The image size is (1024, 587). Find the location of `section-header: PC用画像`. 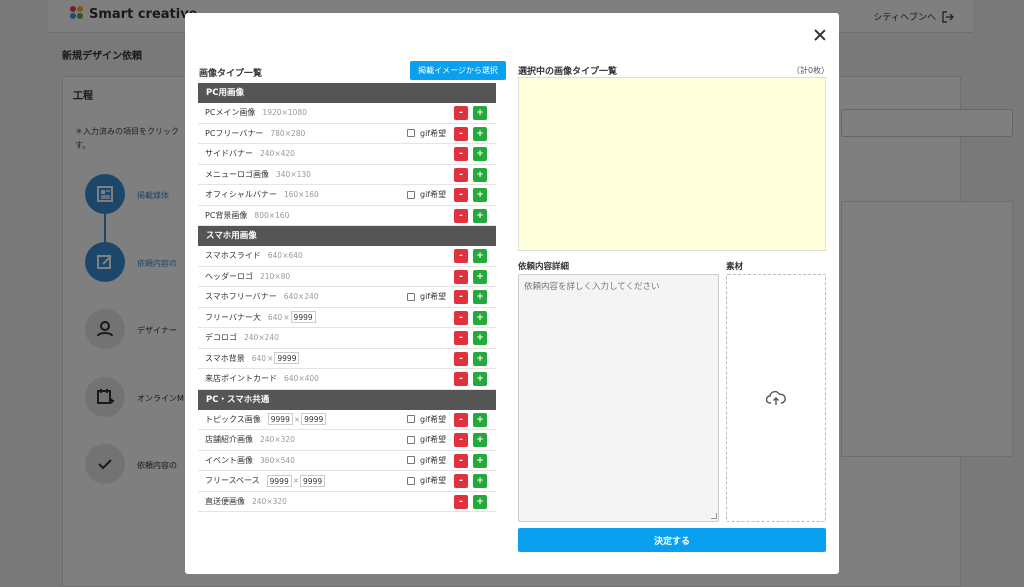

section-header: PC用画像 is located at coordinates (347, 93).